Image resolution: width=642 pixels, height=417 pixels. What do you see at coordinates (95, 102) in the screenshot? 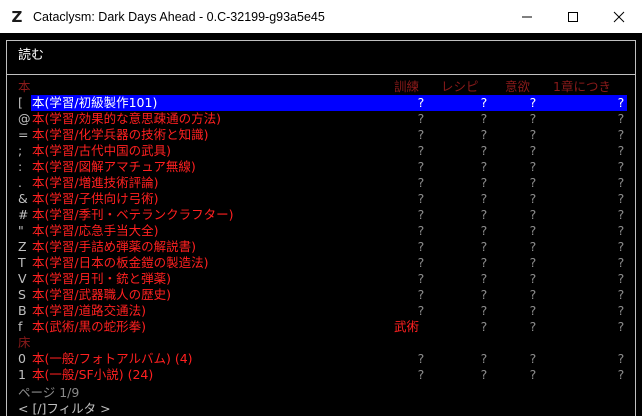
I see `book-name: 本(学習/初級製作101)` at bounding box center [95, 102].